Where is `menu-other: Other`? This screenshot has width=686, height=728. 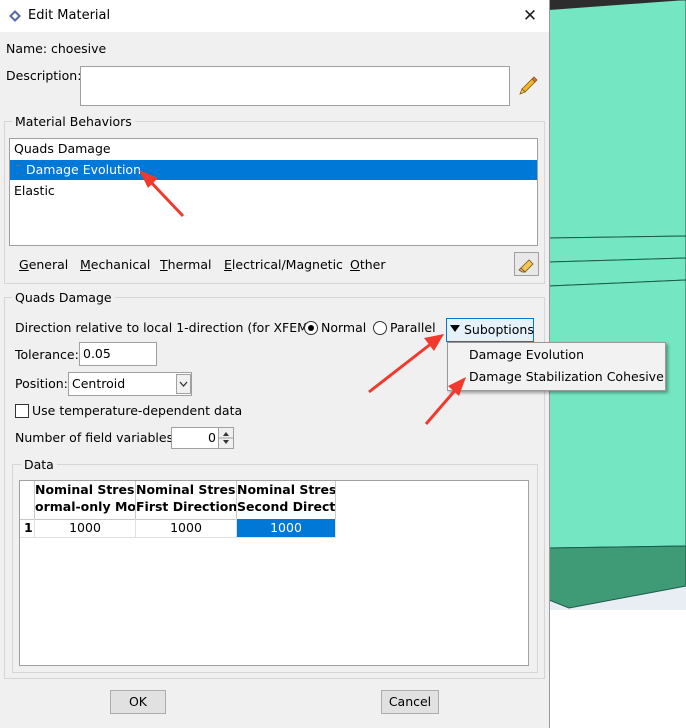
menu-other: Other is located at coordinates (368, 264).